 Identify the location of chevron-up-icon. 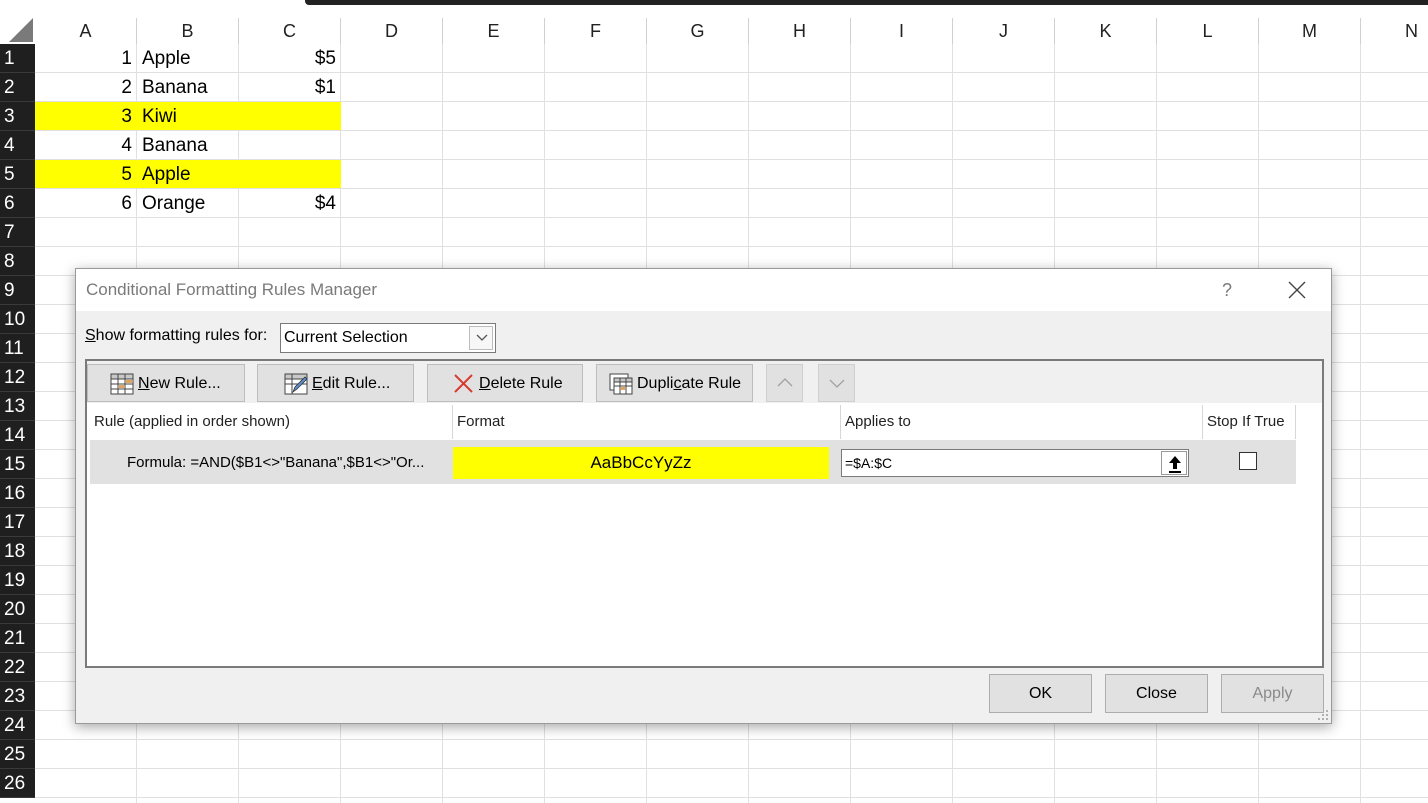
(785, 382).